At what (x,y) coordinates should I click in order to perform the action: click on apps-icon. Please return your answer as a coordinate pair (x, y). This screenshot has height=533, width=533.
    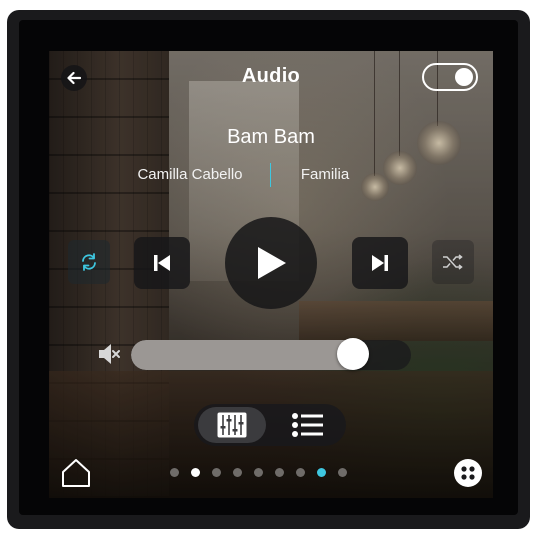
    Looking at the image, I should click on (468, 473).